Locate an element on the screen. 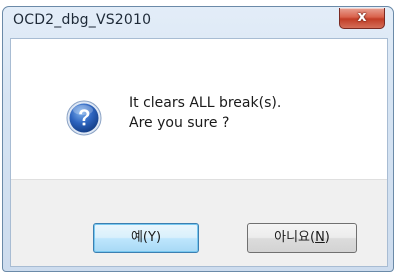 This screenshot has height=275, width=404. no-button: 아니요(N) is located at coordinates (302, 238).